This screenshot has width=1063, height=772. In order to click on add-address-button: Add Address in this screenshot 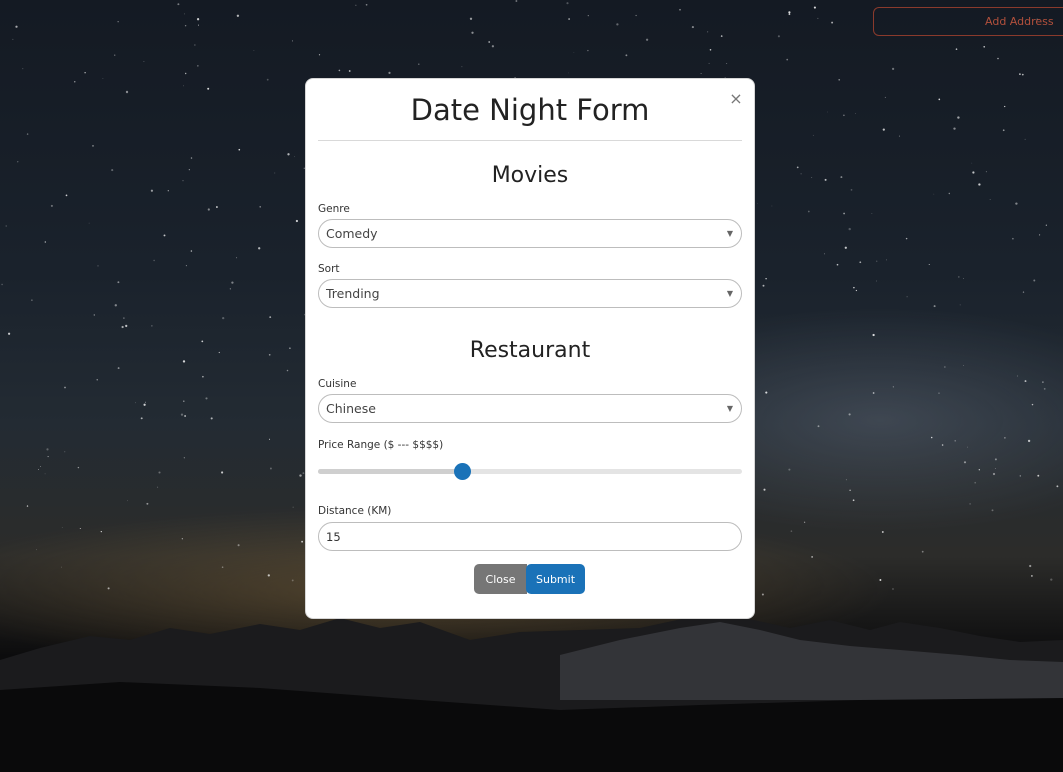, I will do `click(968, 21)`.